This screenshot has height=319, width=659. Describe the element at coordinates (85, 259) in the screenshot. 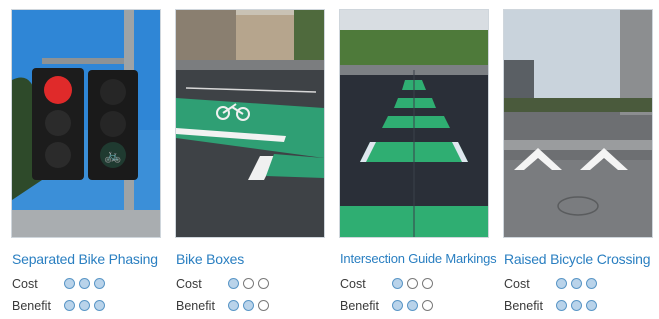

I see `card-title: Separated Bike Phasing` at that location.